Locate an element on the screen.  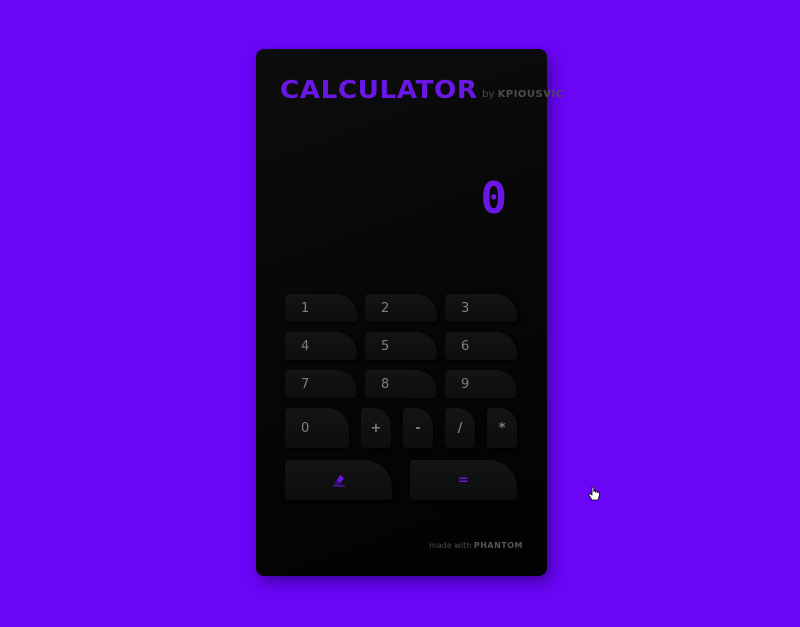
key-2: 2 is located at coordinates (401, 308).